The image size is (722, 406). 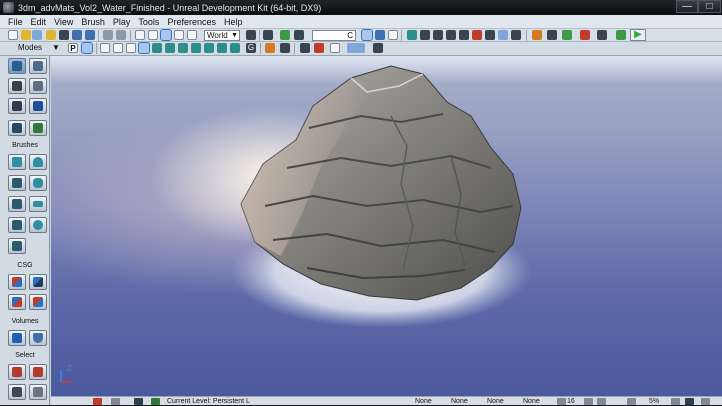 I want to click on rotation-snap-icon, so click(x=588, y=401).